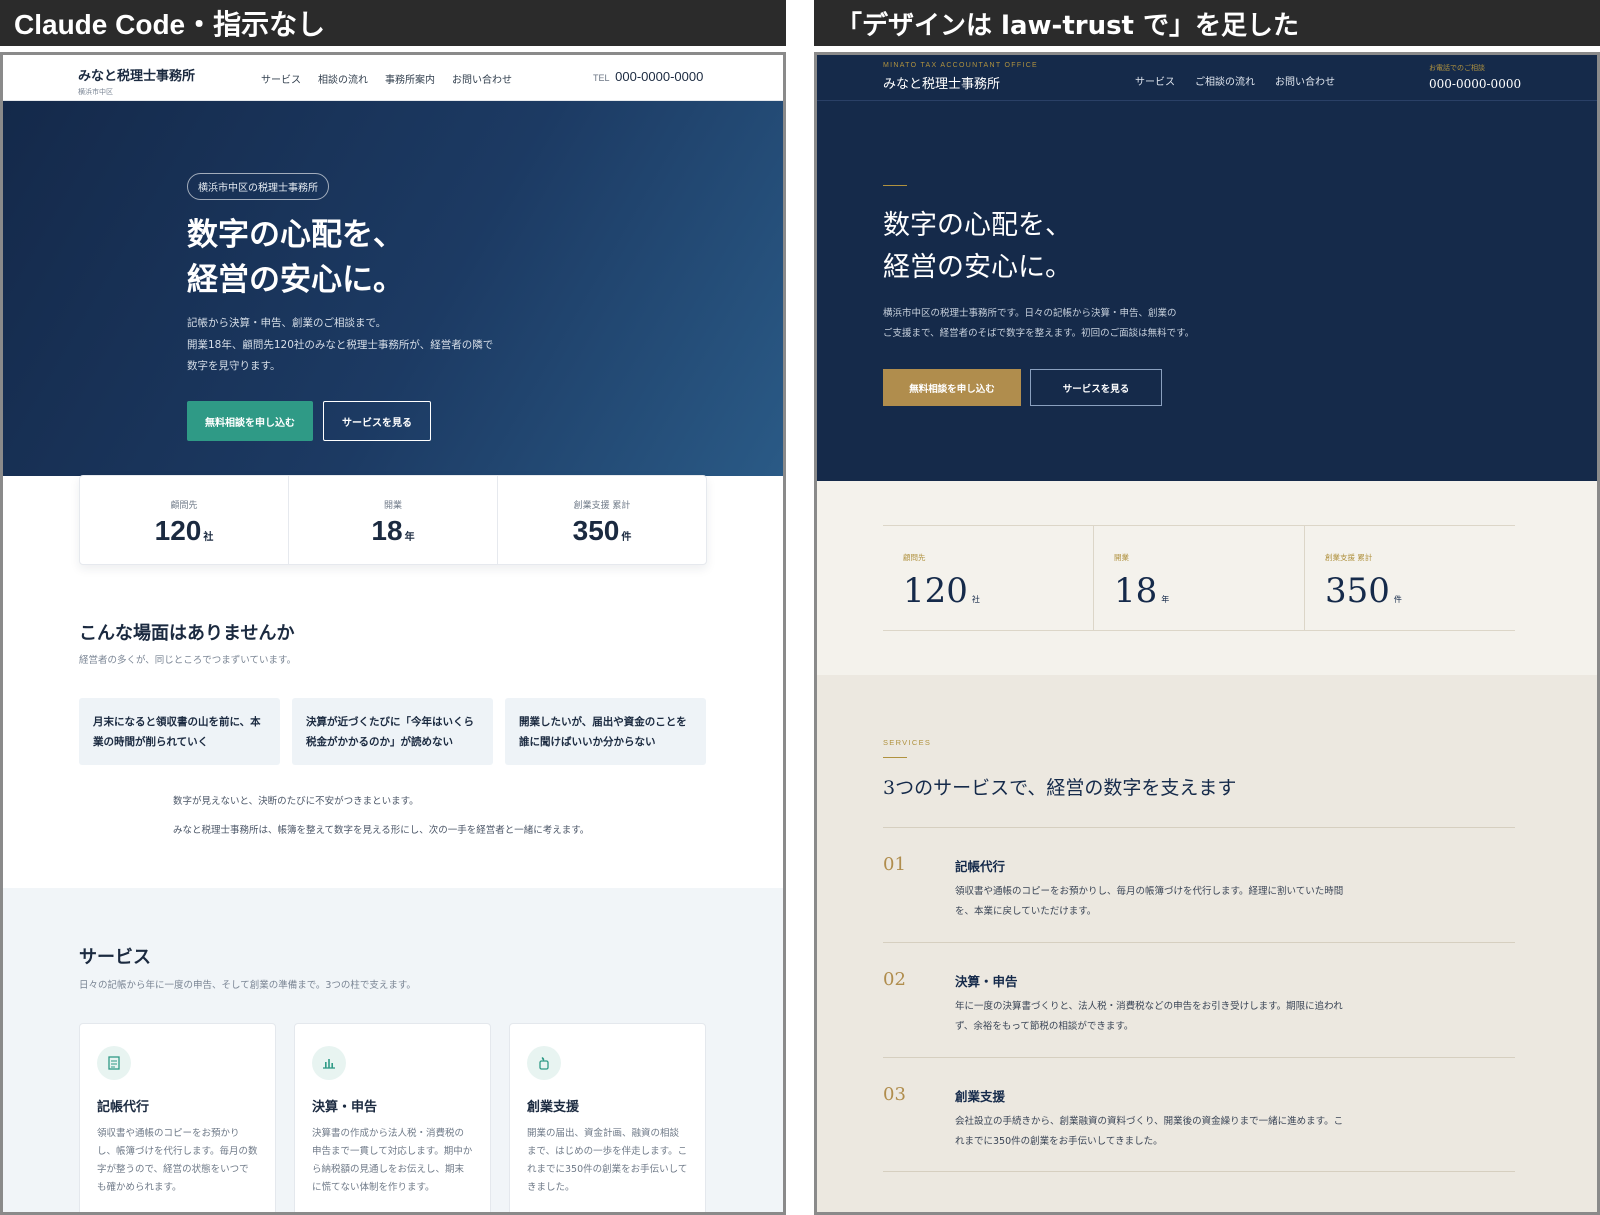 This screenshot has height=1215, width=1600. What do you see at coordinates (329, 1063) in the screenshot?
I see `bar-chart-icon` at bounding box center [329, 1063].